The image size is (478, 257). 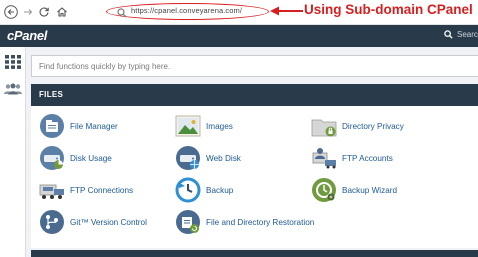 What do you see at coordinates (52, 126) in the screenshot?
I see `file-manager-icon` at bounding box center [52, 126].